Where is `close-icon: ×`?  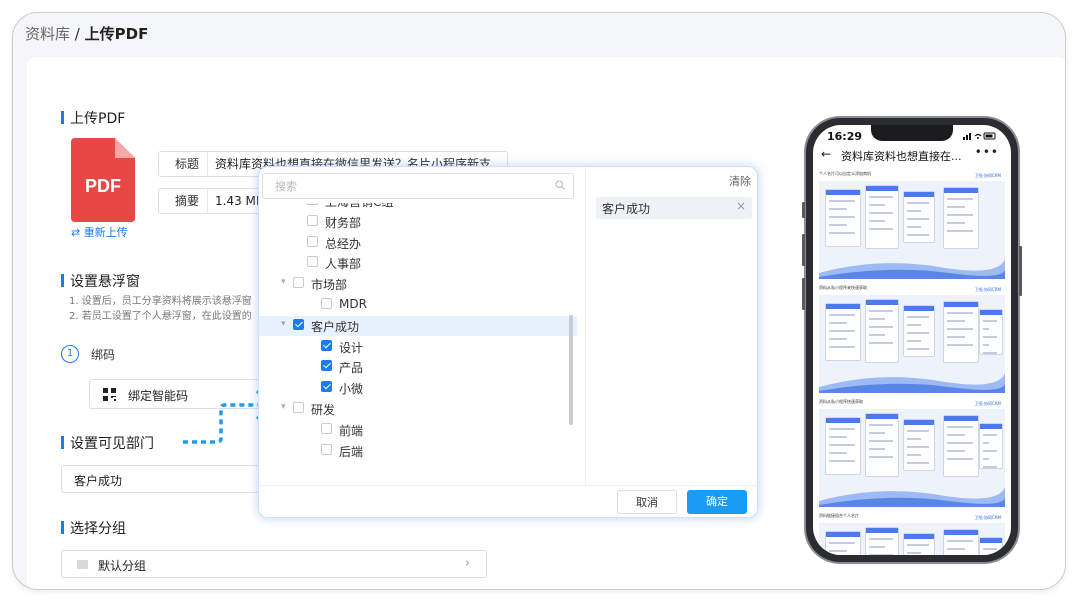 close-icon: × is located at coordinates (741, 206).